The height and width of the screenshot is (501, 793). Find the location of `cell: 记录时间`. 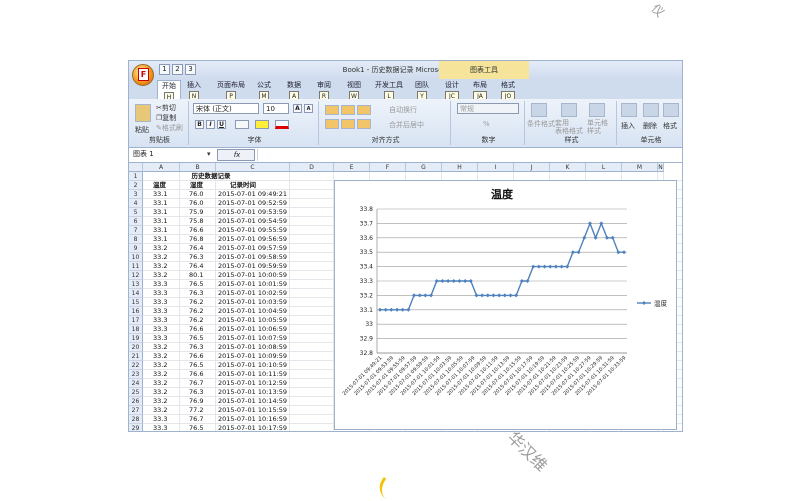

cell: 记录时间 is located at coordinates (255, 185).